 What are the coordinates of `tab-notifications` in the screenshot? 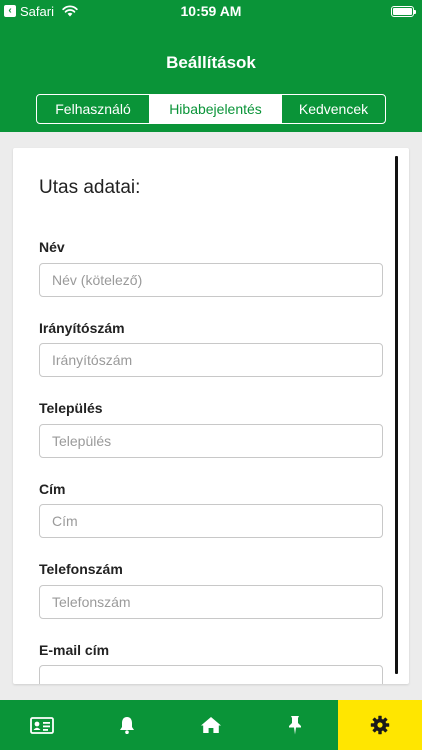 It's located at (126, 725).